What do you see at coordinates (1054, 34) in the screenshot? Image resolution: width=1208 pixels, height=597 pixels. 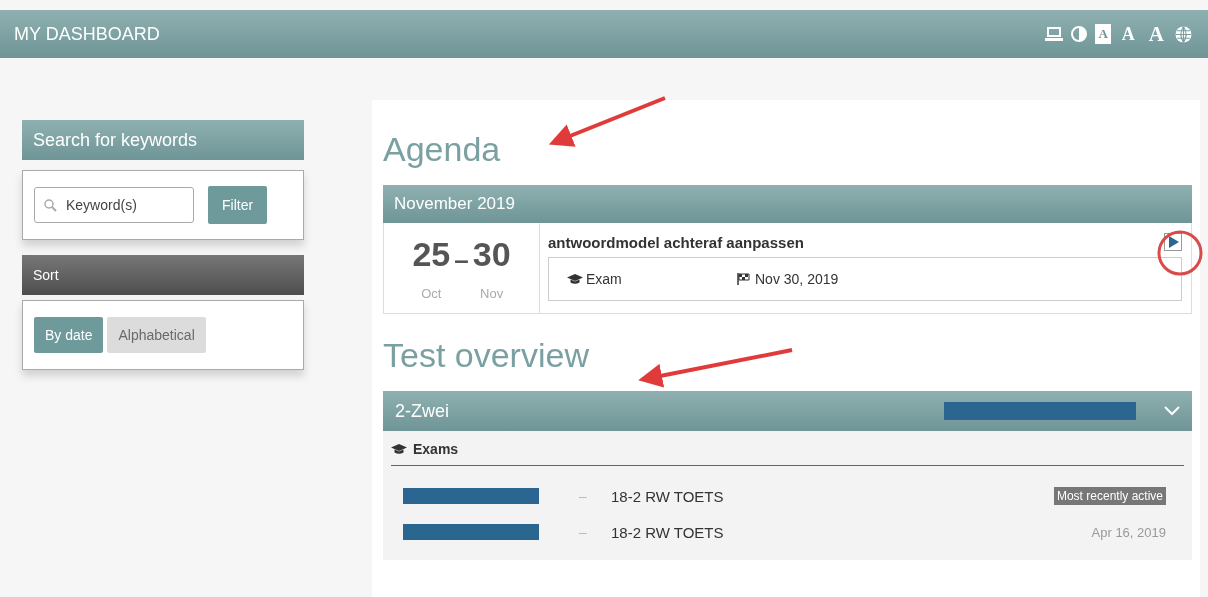 I see `laptop-icon` at bounding box center [1054, 34].